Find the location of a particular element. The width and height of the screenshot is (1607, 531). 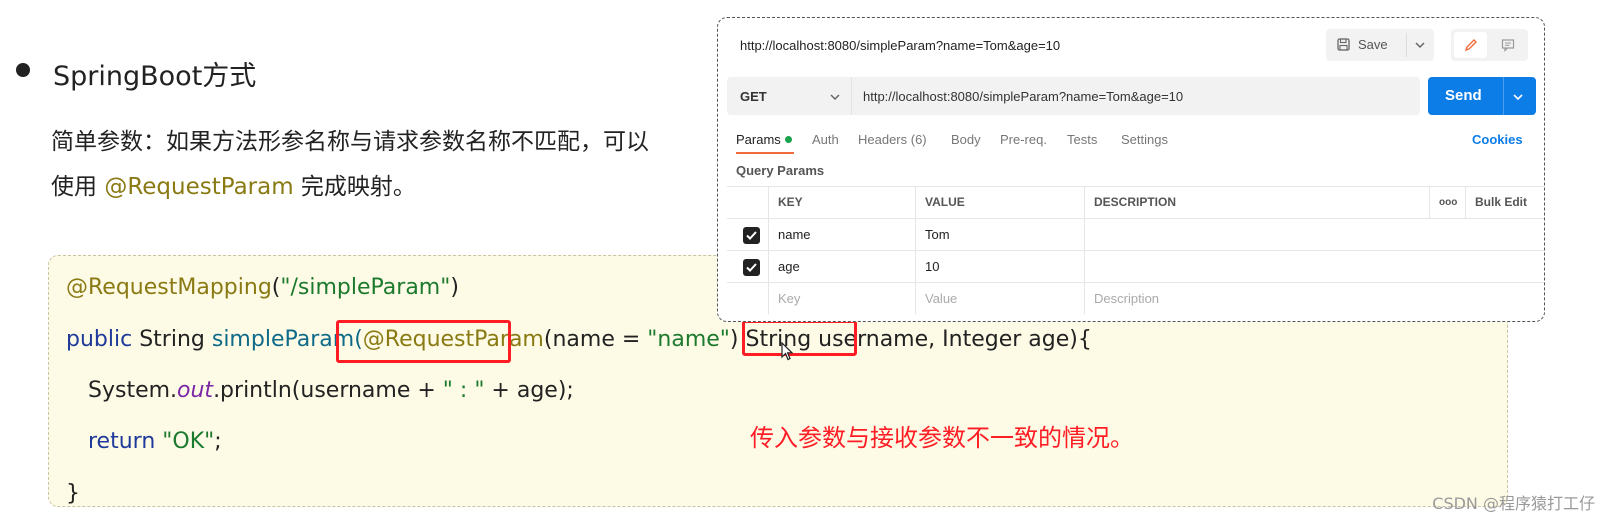

code-string: "name" is located at coordinates (688, 339).